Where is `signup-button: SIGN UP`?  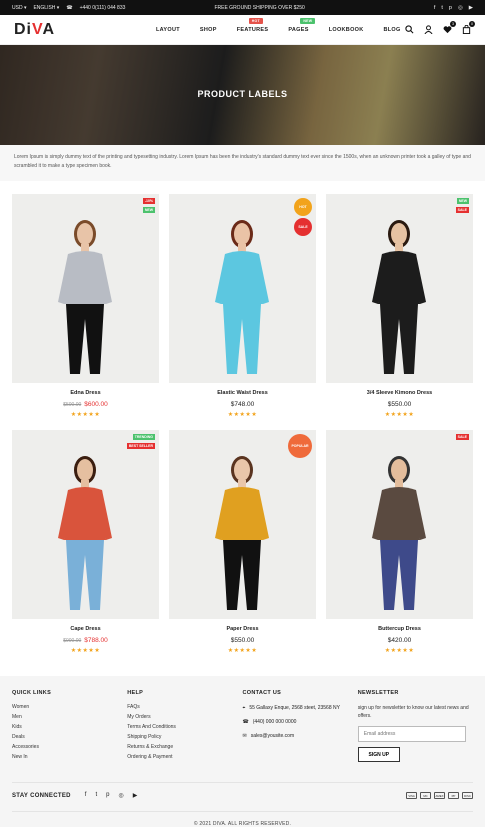 signup-button: SIGN UP is located at coordinates (378, 754).